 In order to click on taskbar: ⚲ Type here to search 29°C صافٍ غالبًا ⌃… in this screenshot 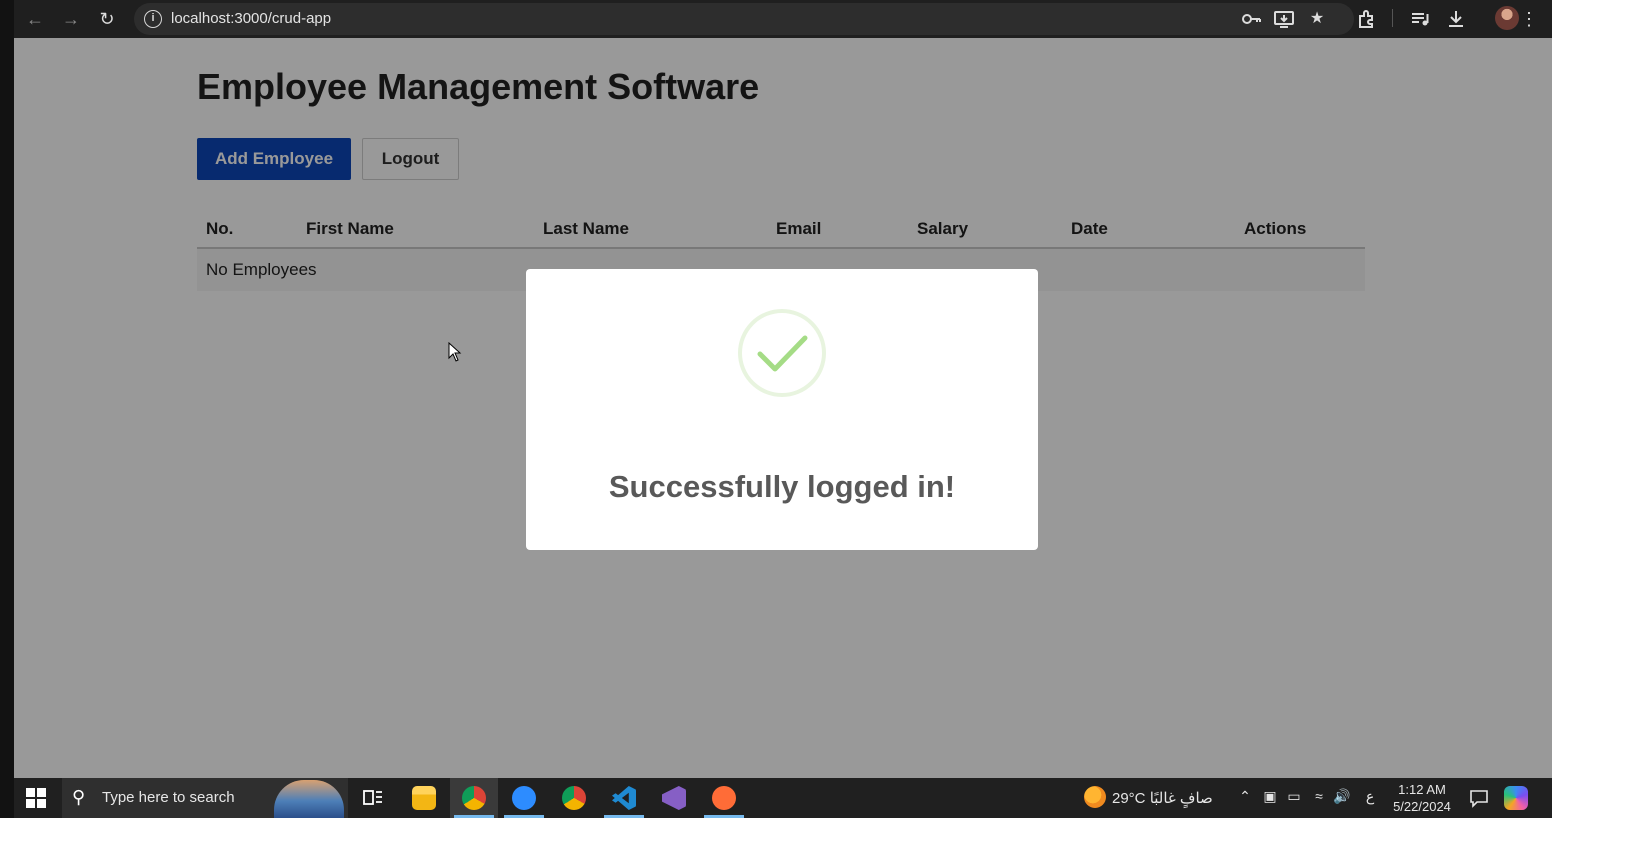, I will do `click(783, 798)`.